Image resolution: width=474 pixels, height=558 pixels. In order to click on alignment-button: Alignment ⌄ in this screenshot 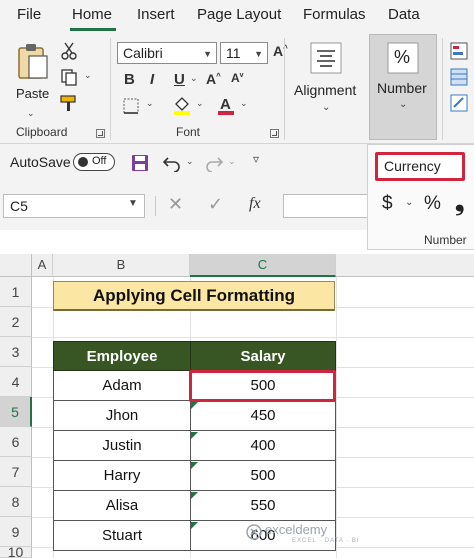, I will do `click(326, 88)`.